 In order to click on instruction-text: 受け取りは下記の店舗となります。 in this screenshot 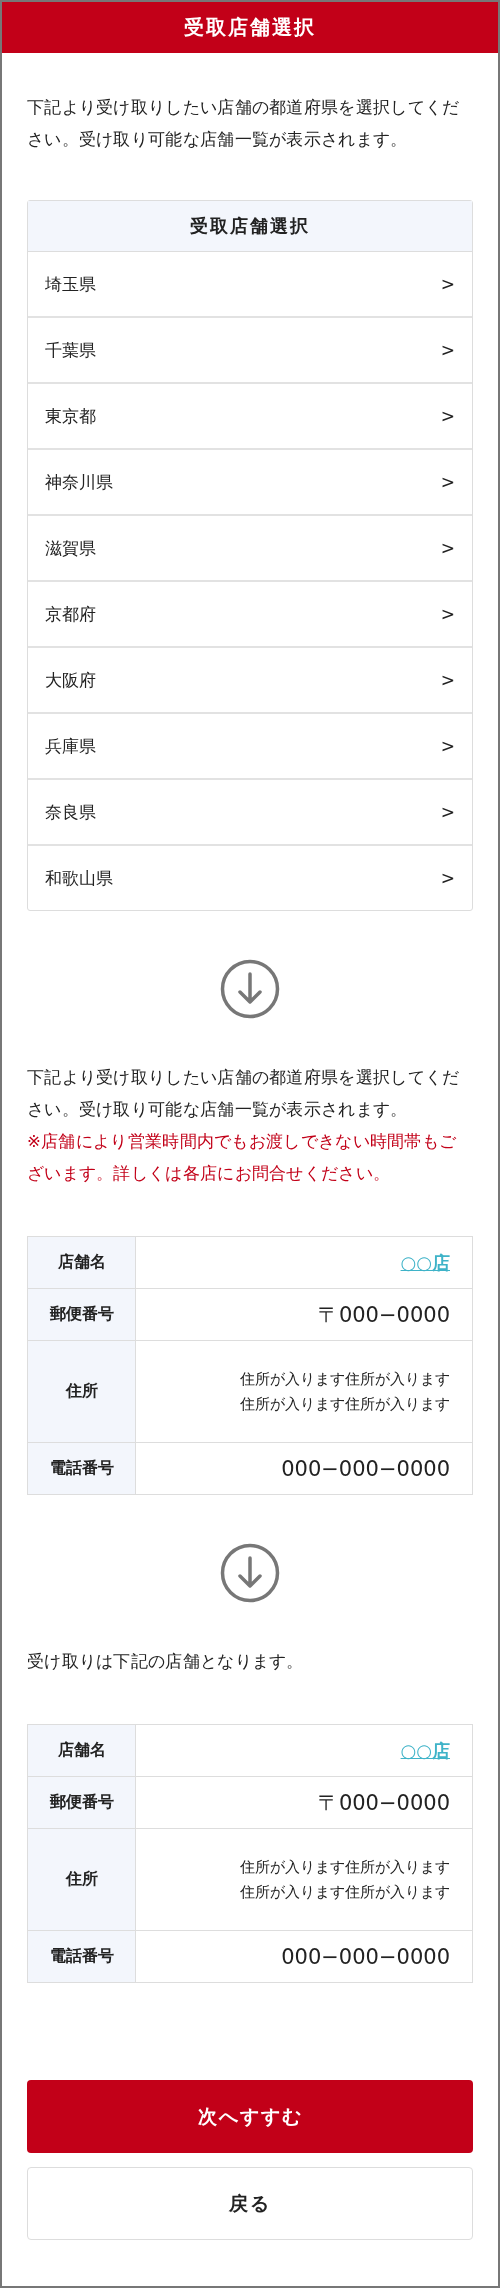, I will do `click(166, 1662)`.